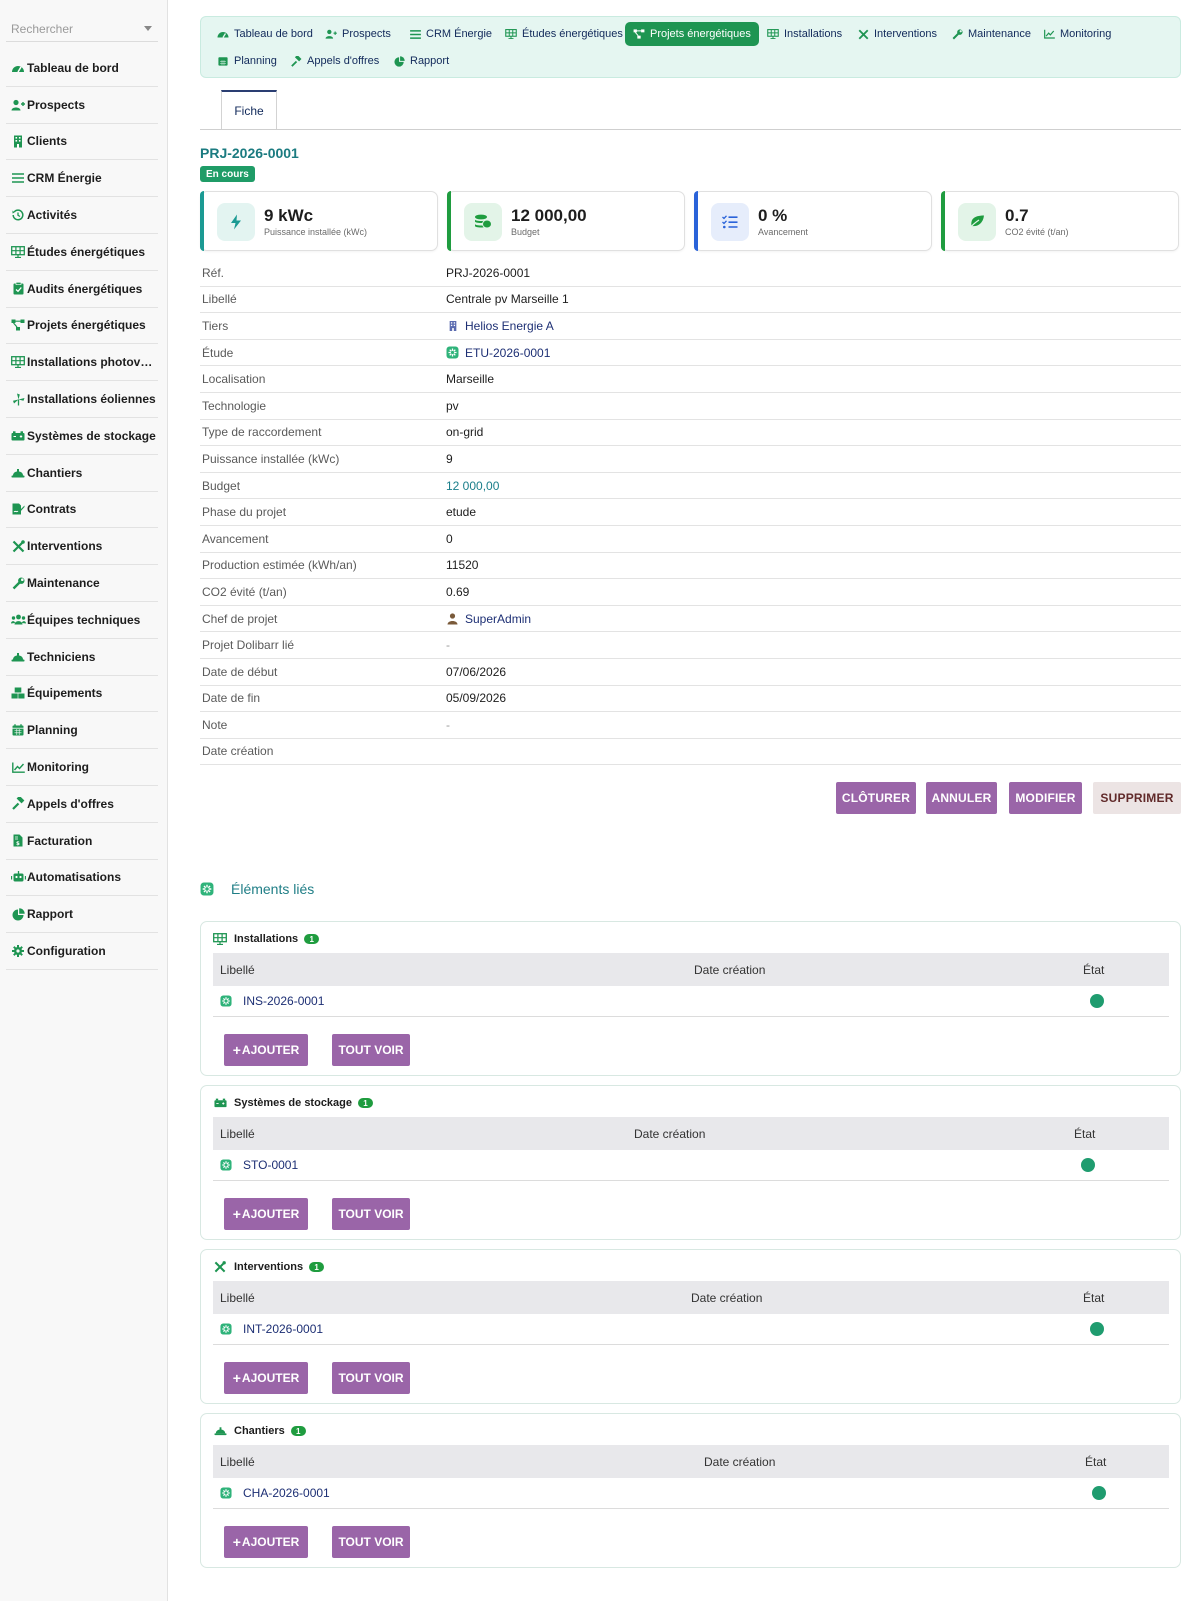 The height and width of the screenshot is (1601, 1200). I want to click on row-link: CHA-2026-0001, so click(275, 1493).